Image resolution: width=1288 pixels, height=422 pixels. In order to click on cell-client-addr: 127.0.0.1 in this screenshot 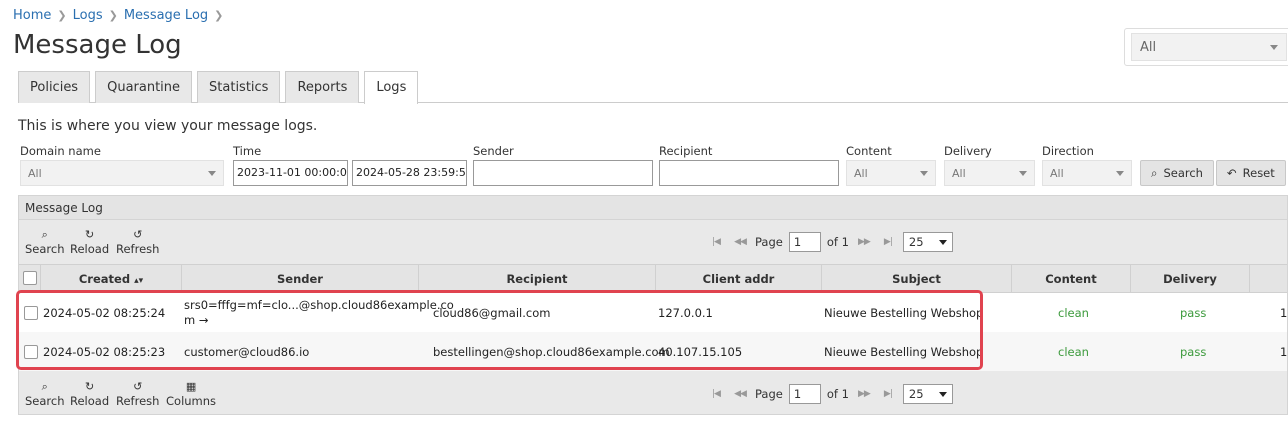, I will do `click(685, 313)`.